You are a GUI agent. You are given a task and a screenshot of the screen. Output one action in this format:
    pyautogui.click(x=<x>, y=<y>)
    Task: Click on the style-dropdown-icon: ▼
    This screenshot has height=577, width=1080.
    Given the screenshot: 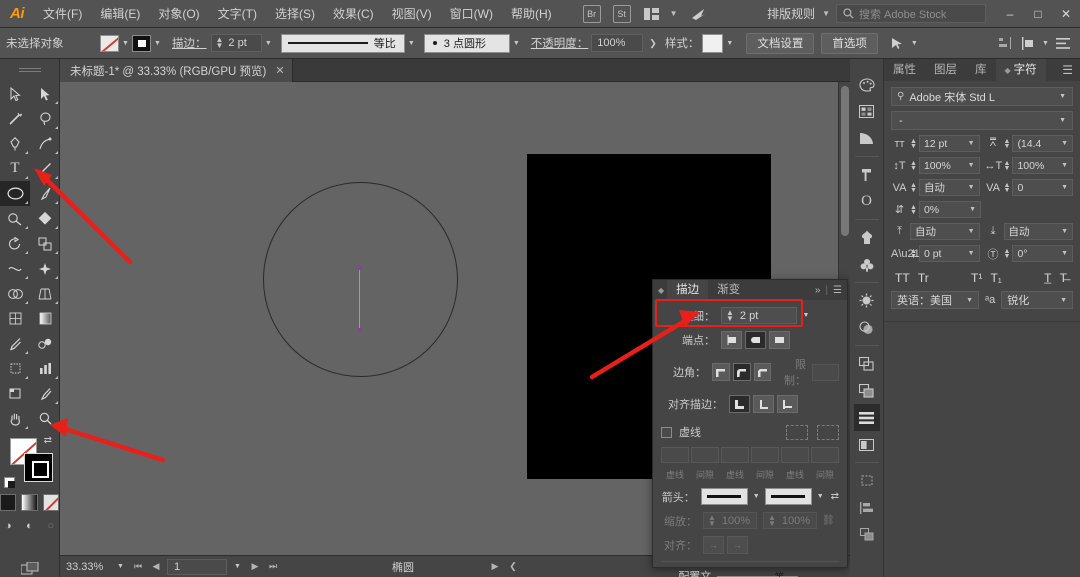 What is the action you would take?
    pyautogui.click(x=729, y=43)
    